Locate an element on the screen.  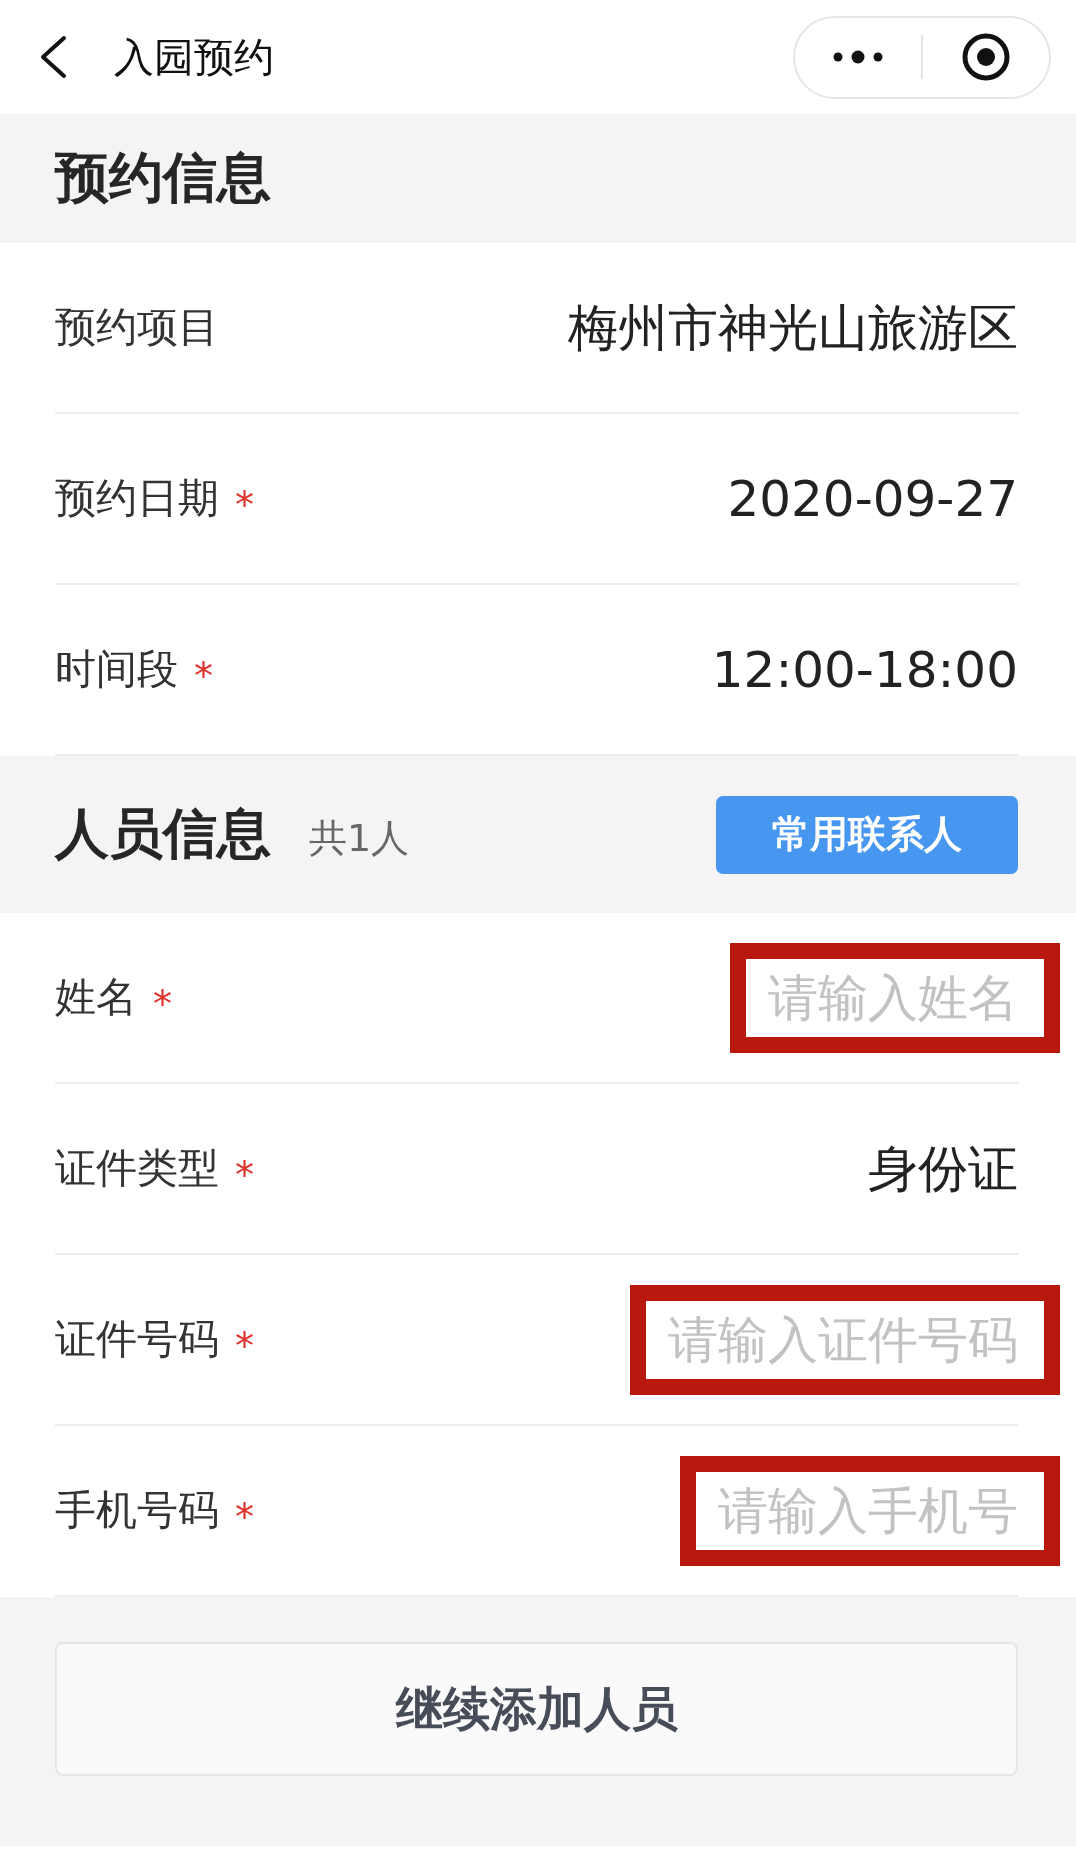
field-value: 身份证 is located at coordinates (943, 1169).